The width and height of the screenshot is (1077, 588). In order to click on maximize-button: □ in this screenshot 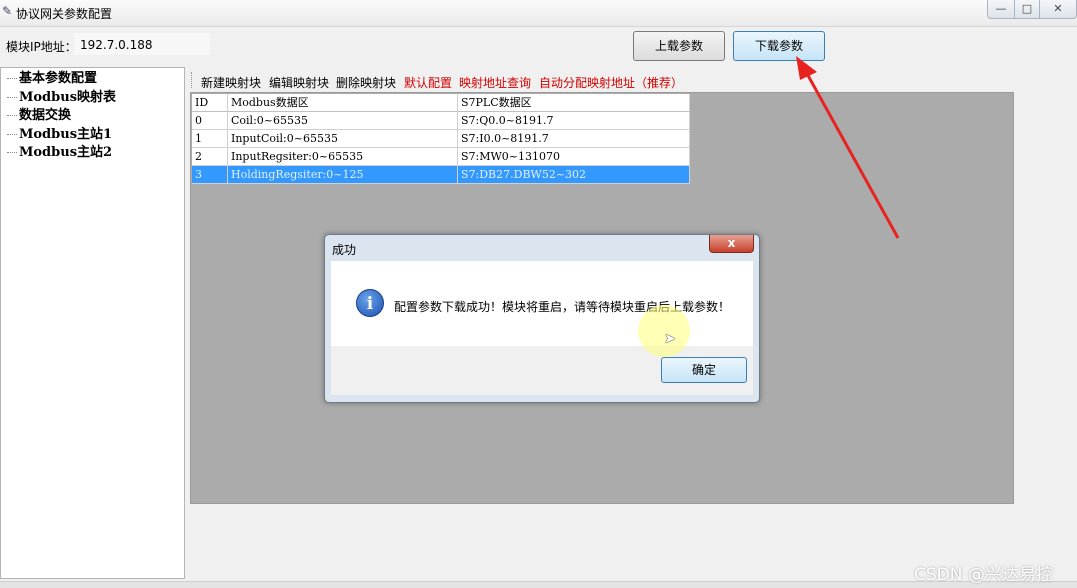, I will do `click(1027, 9)`.